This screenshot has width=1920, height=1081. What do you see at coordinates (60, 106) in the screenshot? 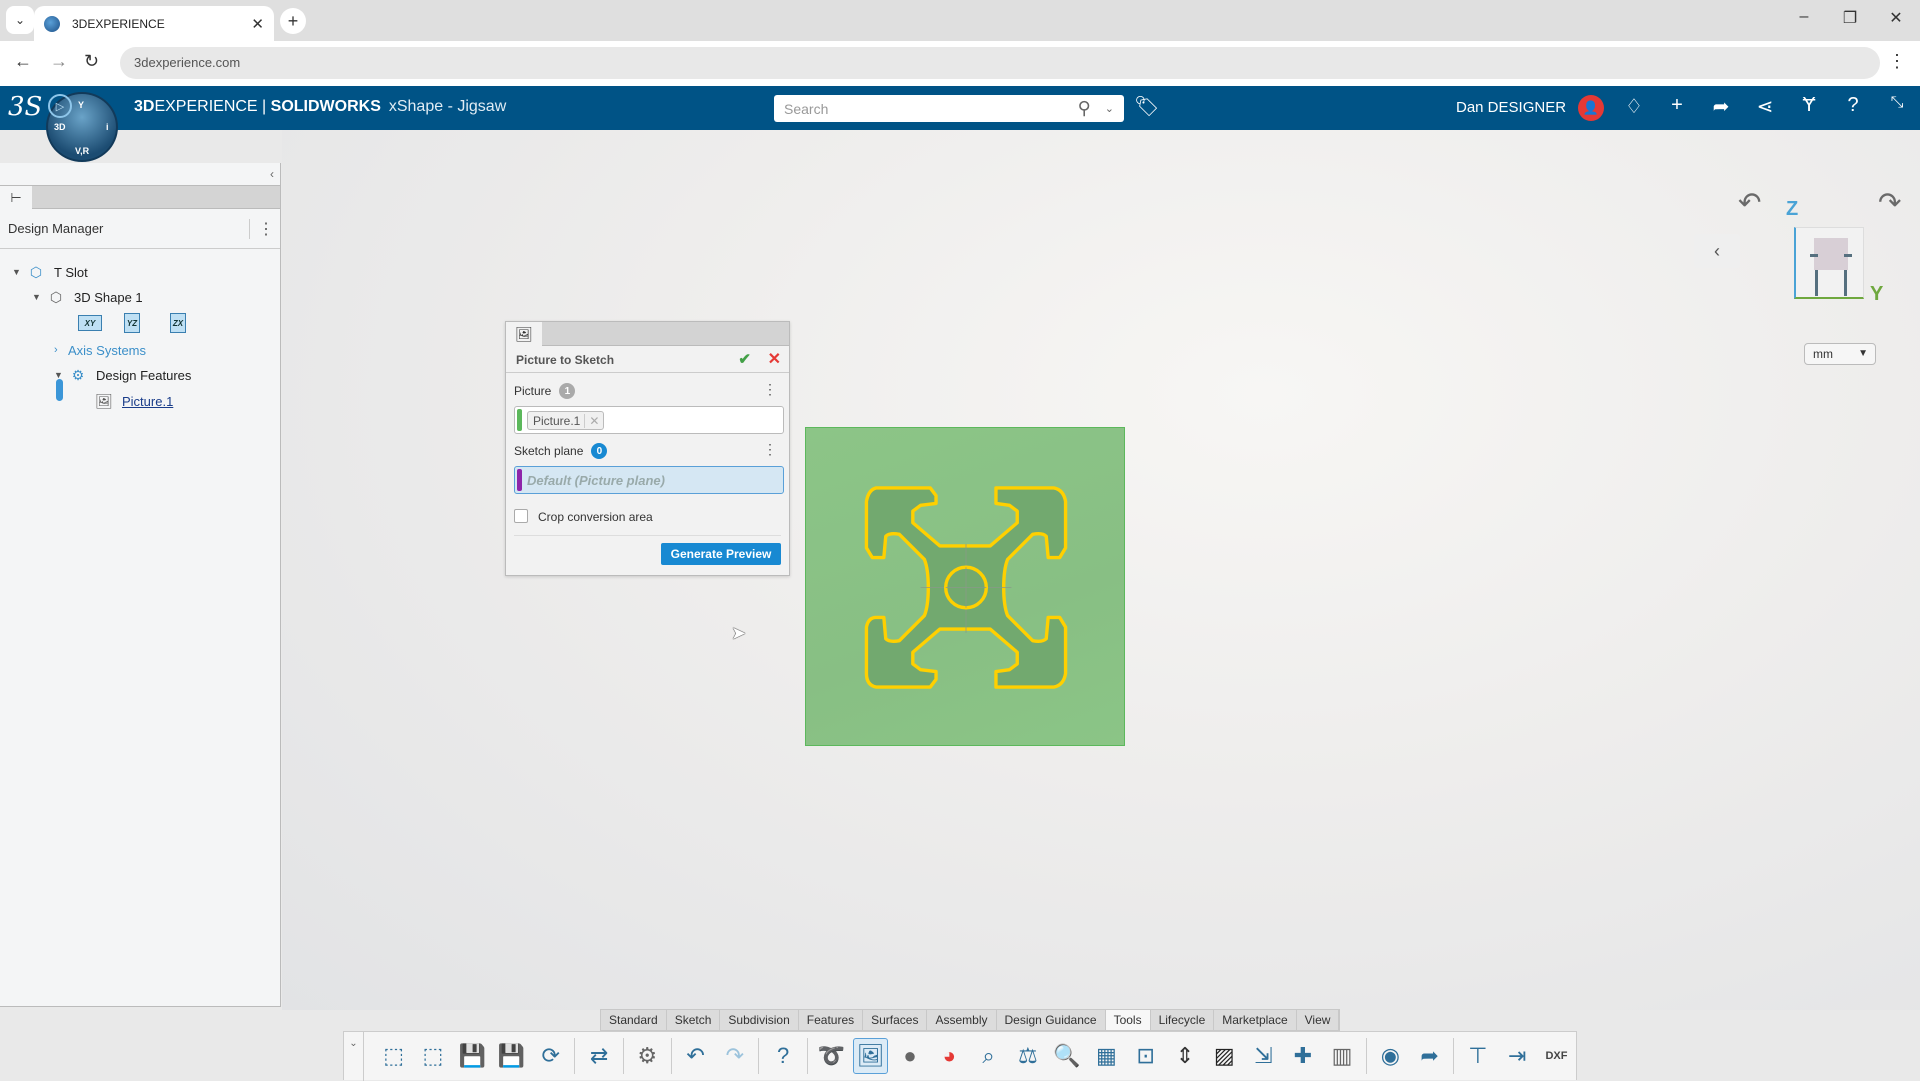
I see `play-icon: ▷` at bounding box center [60, 106].